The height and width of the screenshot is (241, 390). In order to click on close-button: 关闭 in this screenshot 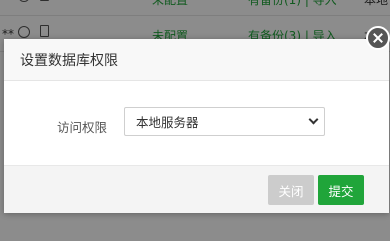, I will do `click(291, 190)`.